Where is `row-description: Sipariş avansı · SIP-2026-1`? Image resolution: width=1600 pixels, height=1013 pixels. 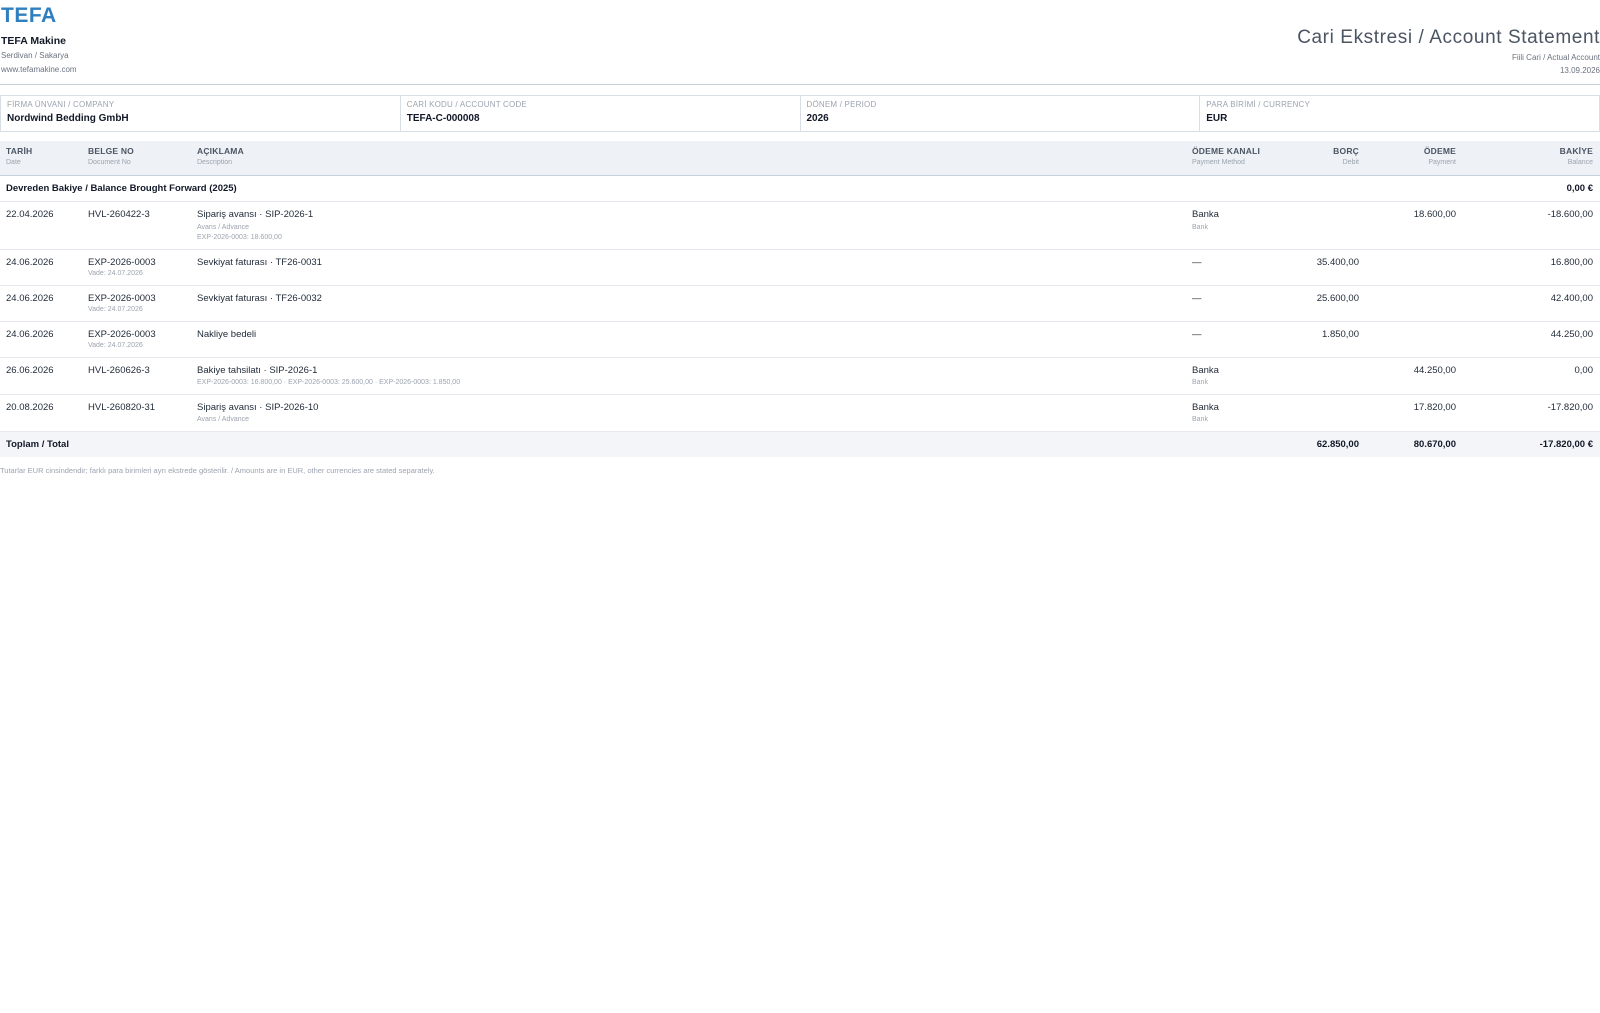 row-description: Sipariş avansı · SIP-2026-1 is located at coordinates (255, 214).